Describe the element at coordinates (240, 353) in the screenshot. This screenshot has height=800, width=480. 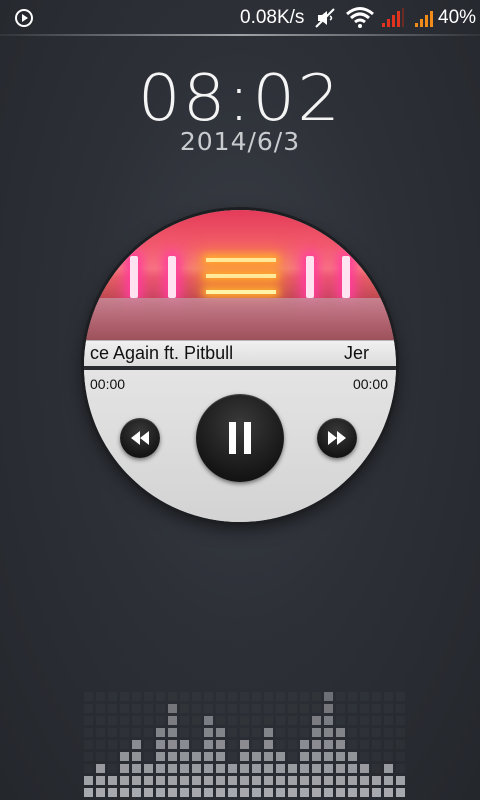
I see `track-info-strip: ce Again ft. Pitbull Jer` at that location.